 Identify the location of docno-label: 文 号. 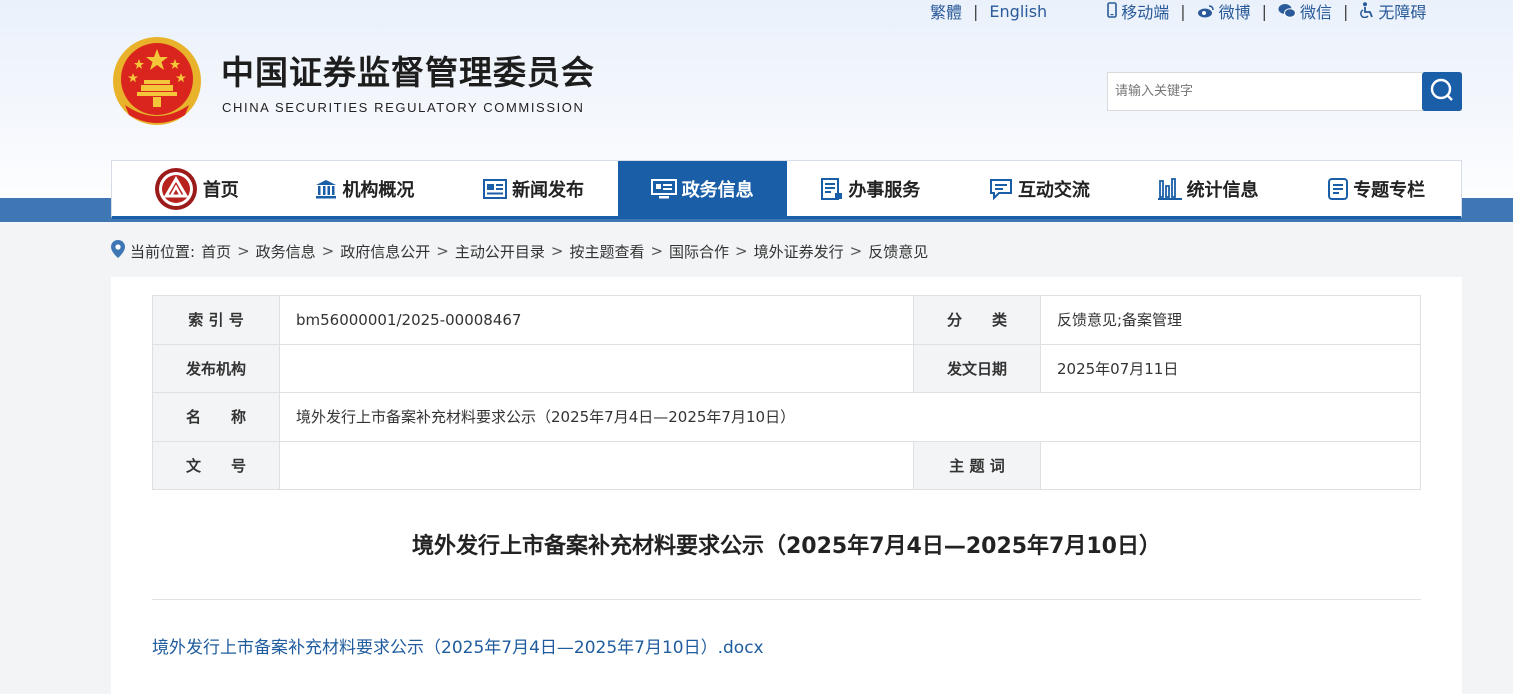
(216, 465).